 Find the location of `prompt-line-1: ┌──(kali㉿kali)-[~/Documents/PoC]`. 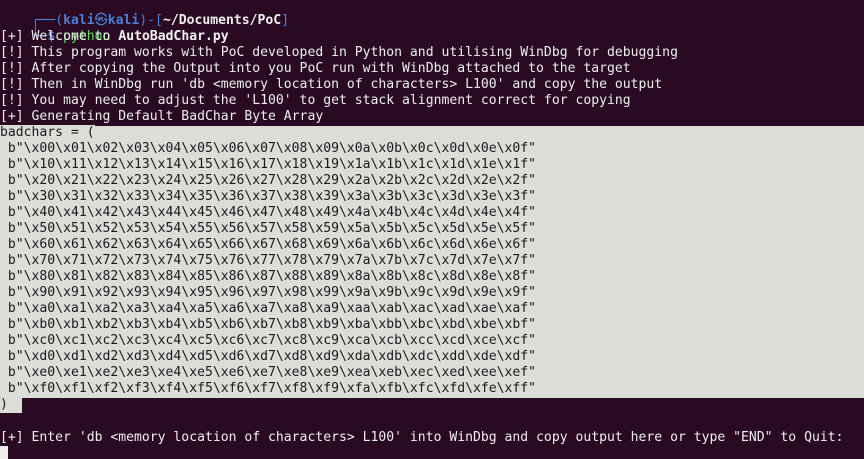

prompt-line-1: ┌──(kali㉿kali)-[~/Documents/PoC] is located at coordinates (145, 14).